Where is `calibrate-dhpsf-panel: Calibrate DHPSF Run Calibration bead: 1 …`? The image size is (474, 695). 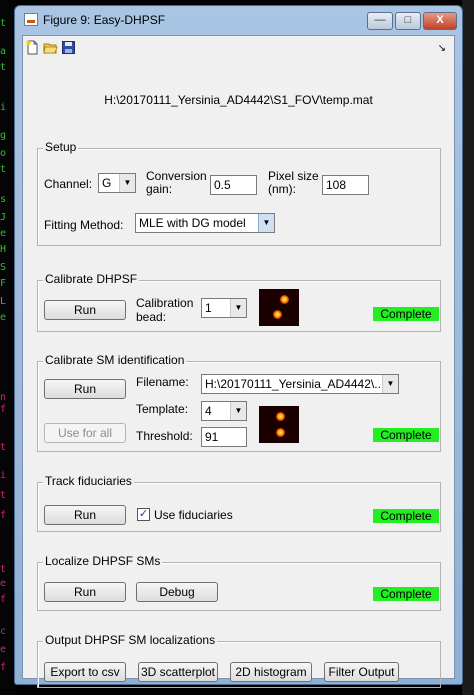 calibrate-dhpsf-panel: Calibrate DHPSF Run Calibration bead: 1 … is located at coordinates (239, 302).